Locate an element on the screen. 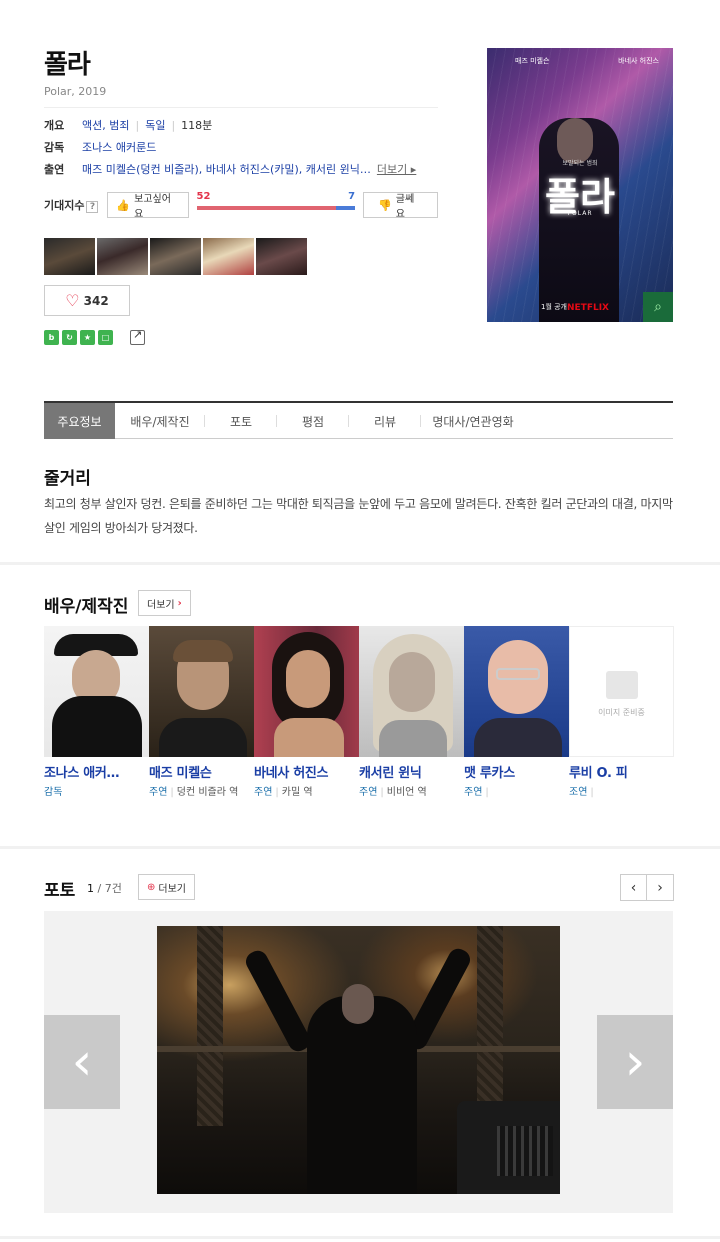  want-to-see-button: 👍 보고싶어요 is located at coordinates (148, 206).